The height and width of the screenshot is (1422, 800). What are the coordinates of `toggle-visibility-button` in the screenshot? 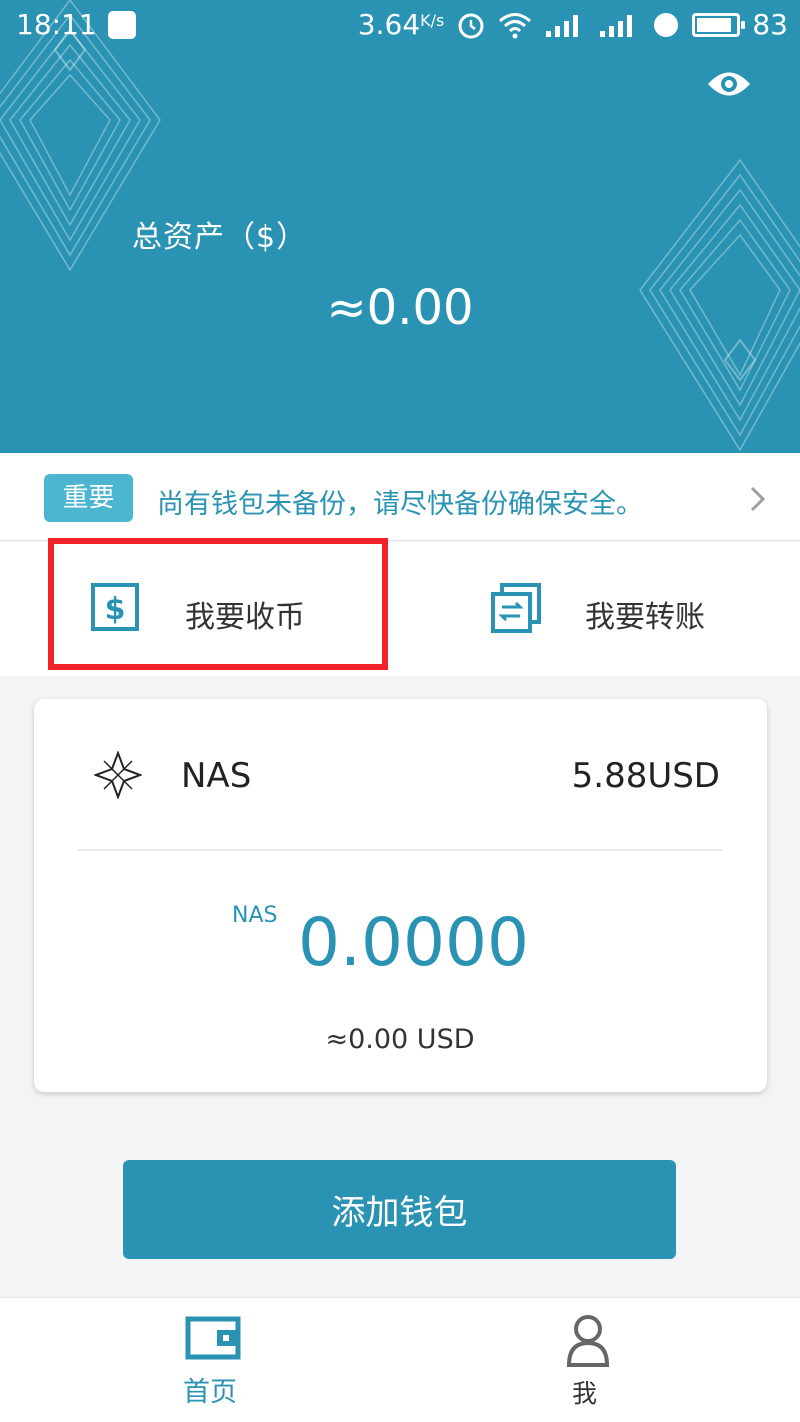 It's located at (729, 84).